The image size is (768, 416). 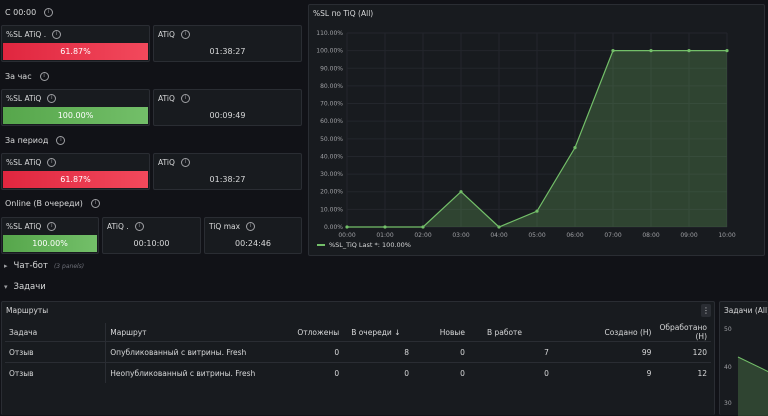 What do you see at coordinates (52, 203) in the screenshot?
I see `row-title-online: Online (В очереди) i` at bounding box center [52, 203].